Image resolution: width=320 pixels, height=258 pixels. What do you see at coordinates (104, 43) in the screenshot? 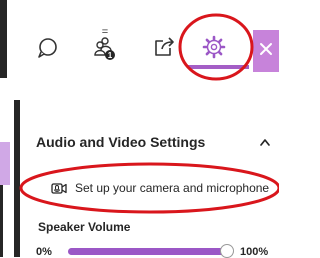
I see `attendees-icon: = 1` at bounding box center [104, 43].